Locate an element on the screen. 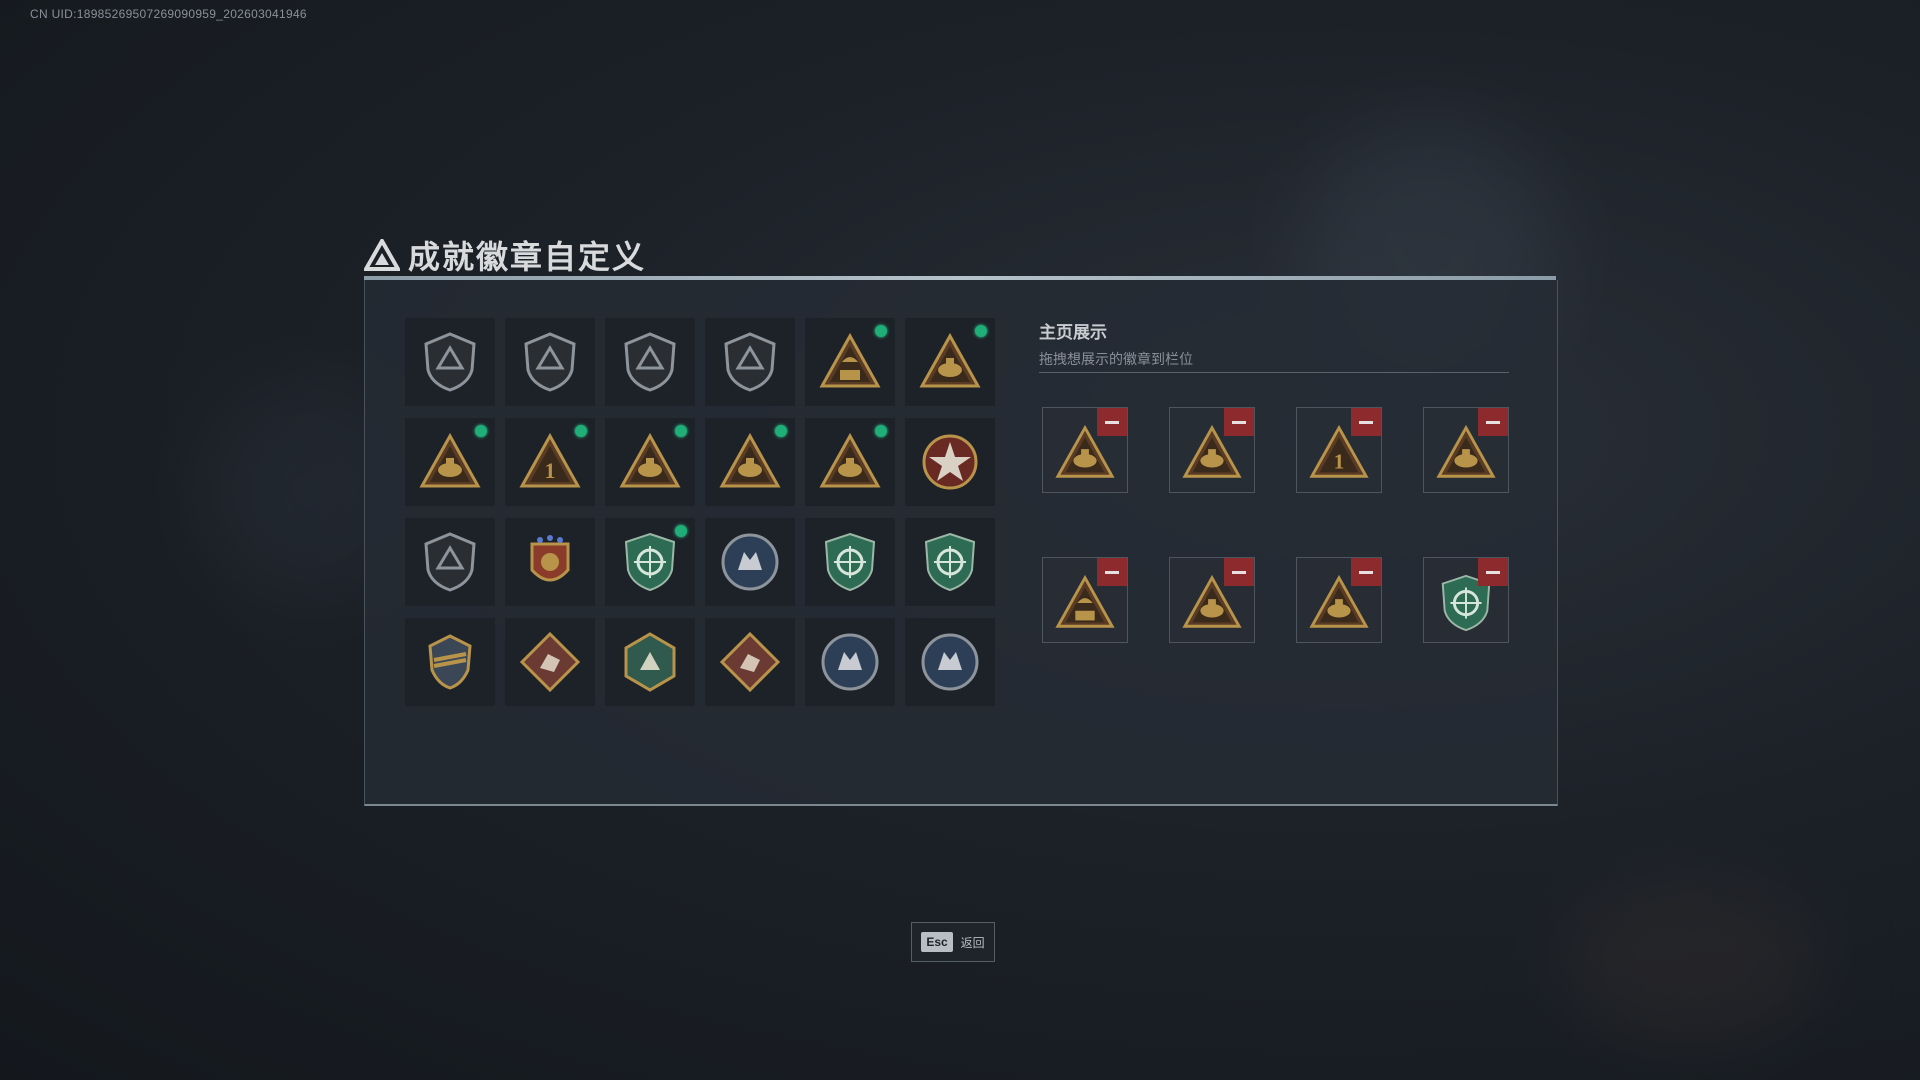 The width and height of the screenshot is (1920, 1080). diamond-runner-icon is located at coordinates (750, 662).